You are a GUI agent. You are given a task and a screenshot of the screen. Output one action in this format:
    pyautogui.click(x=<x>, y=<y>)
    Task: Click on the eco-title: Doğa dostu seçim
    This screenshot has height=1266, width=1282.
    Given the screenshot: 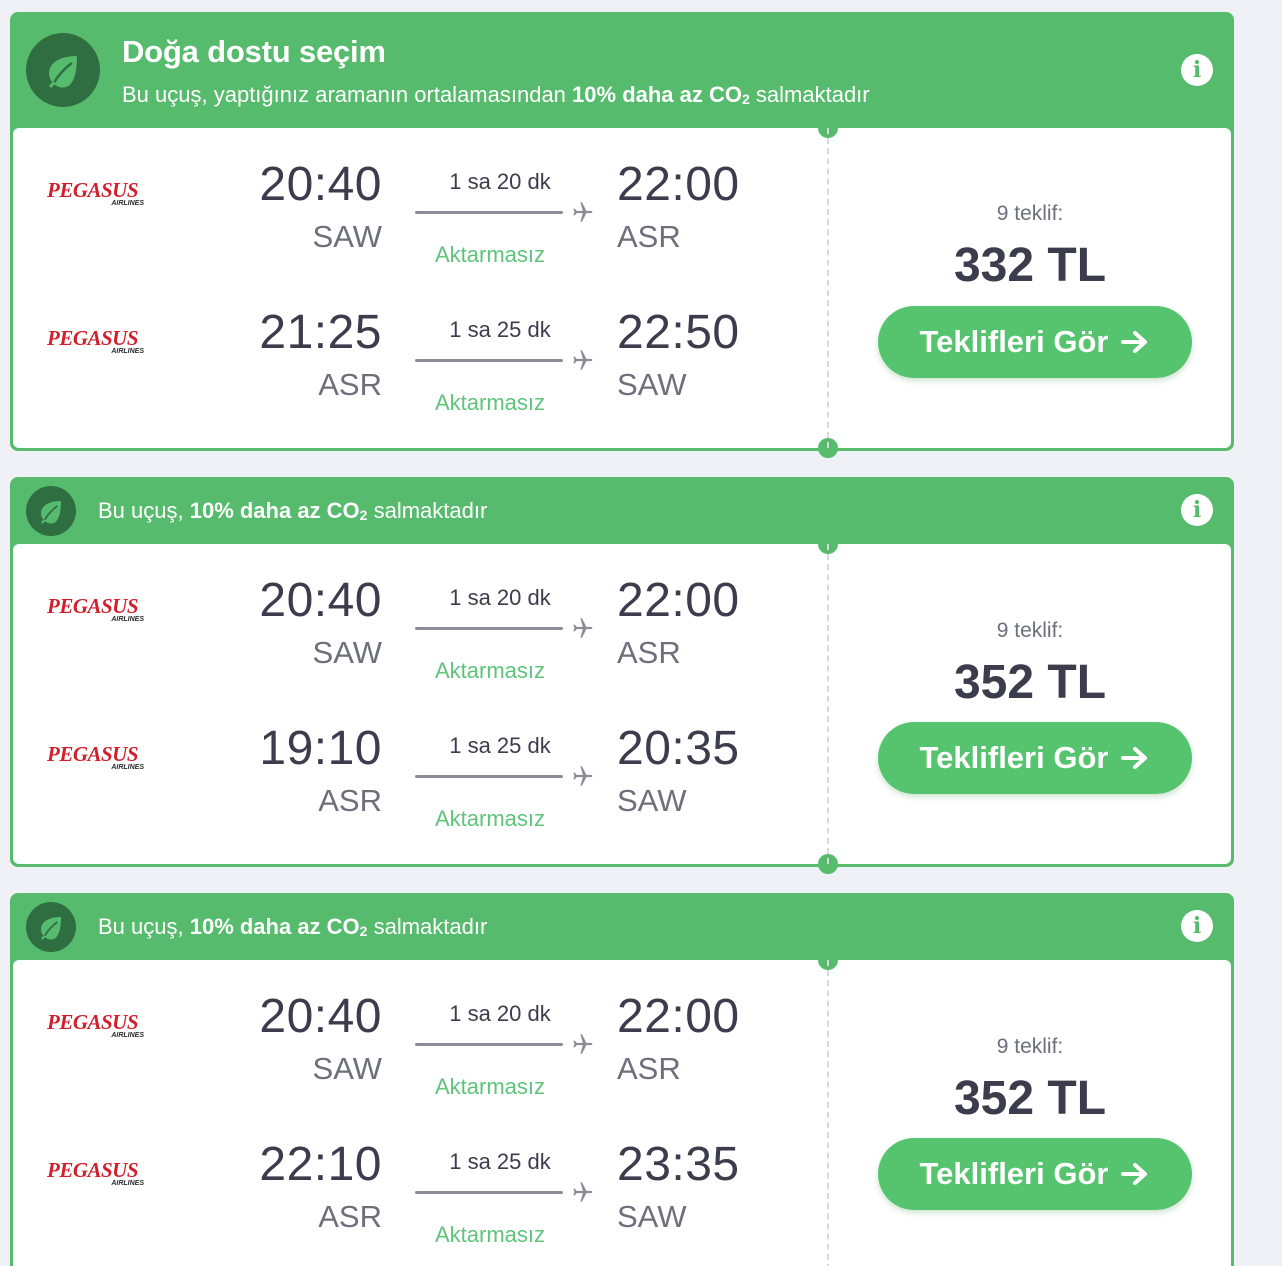 What is the action you would take?
    pyautogui.click(x=254, y=51)
    